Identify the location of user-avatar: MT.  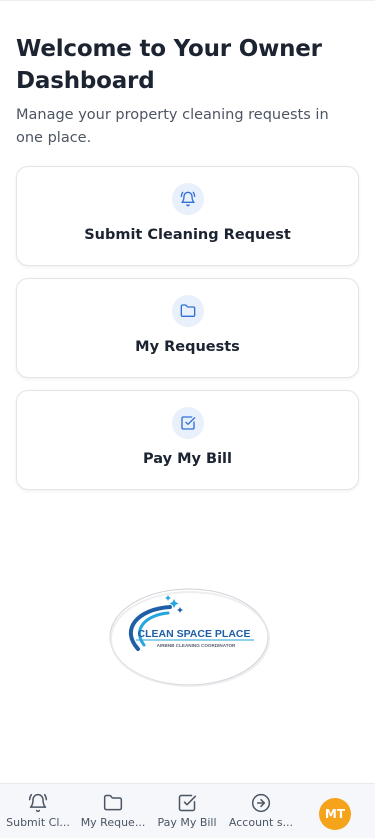
(335, 814).